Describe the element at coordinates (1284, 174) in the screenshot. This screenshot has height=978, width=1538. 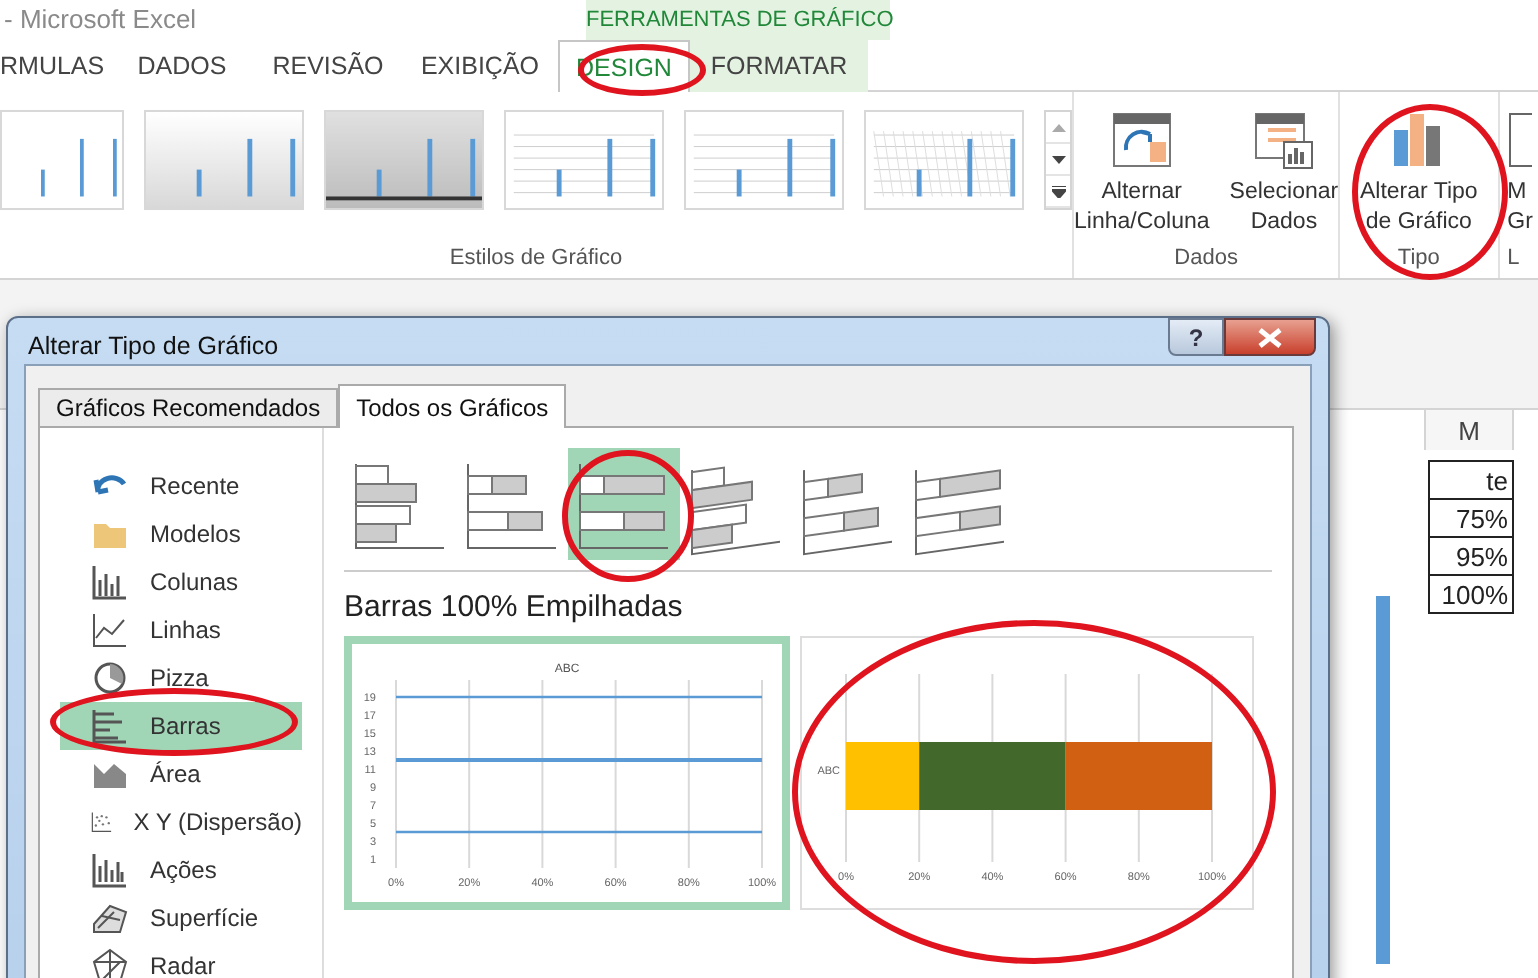
I see `ribbon-button: Selecionar Dados` at that location.